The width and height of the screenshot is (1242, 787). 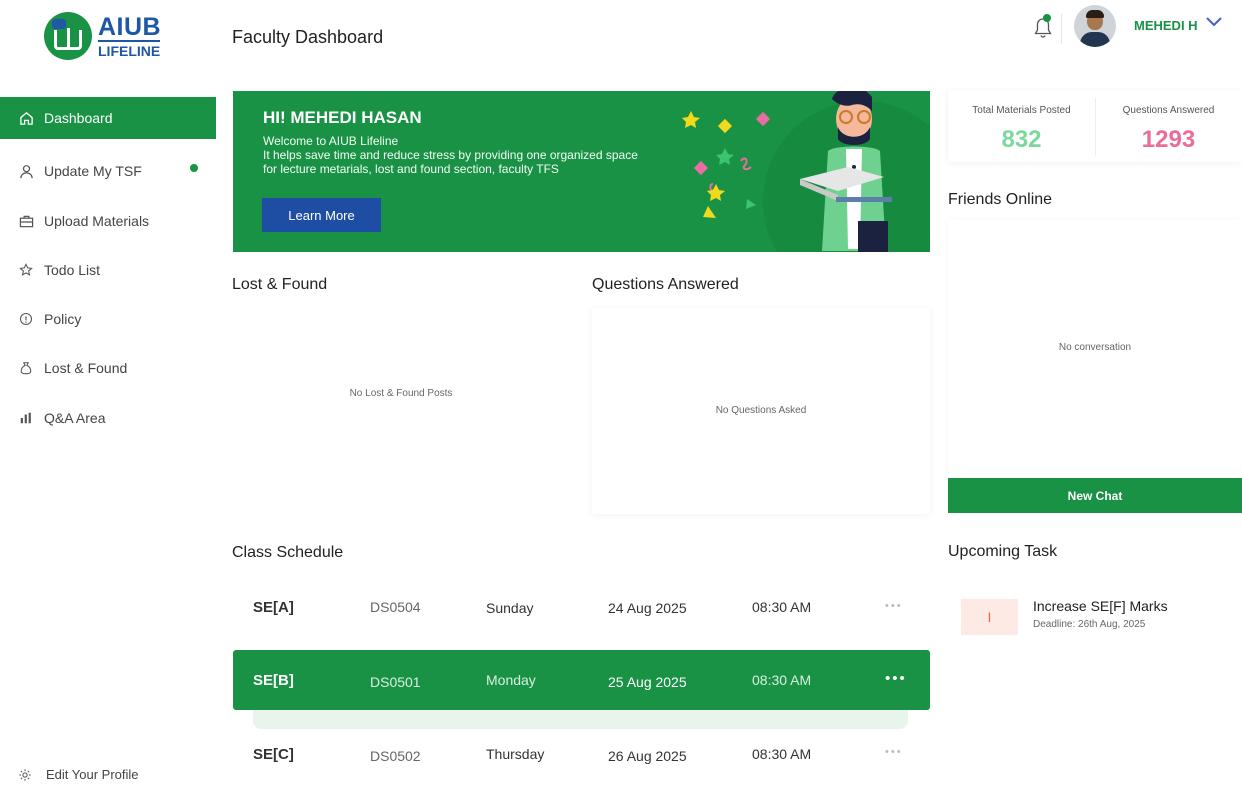 I want to click on lost-found-title: Lost & Found, so click(x=280, y=284).